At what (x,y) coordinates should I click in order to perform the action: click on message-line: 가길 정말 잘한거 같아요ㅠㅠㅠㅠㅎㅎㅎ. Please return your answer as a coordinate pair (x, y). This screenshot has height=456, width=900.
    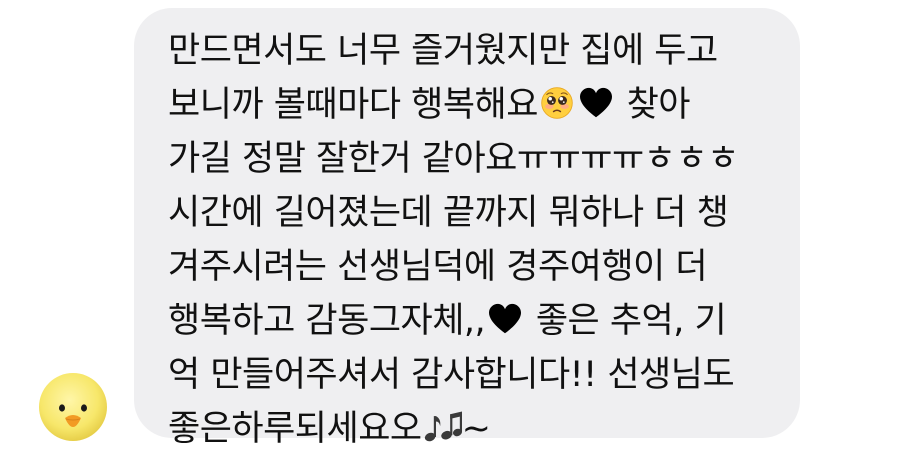
    Looking at the image, I should click on (474, 159).